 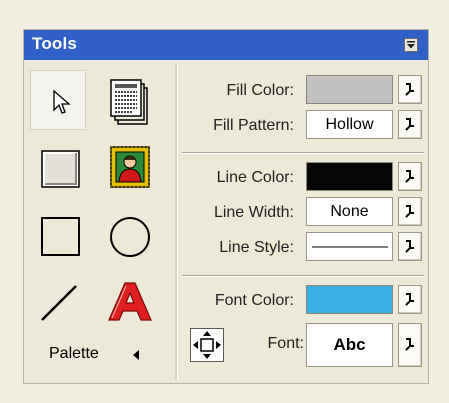 I want to click on fill-pattern-label: Fill Pattern:, so click(x=253, y=125).